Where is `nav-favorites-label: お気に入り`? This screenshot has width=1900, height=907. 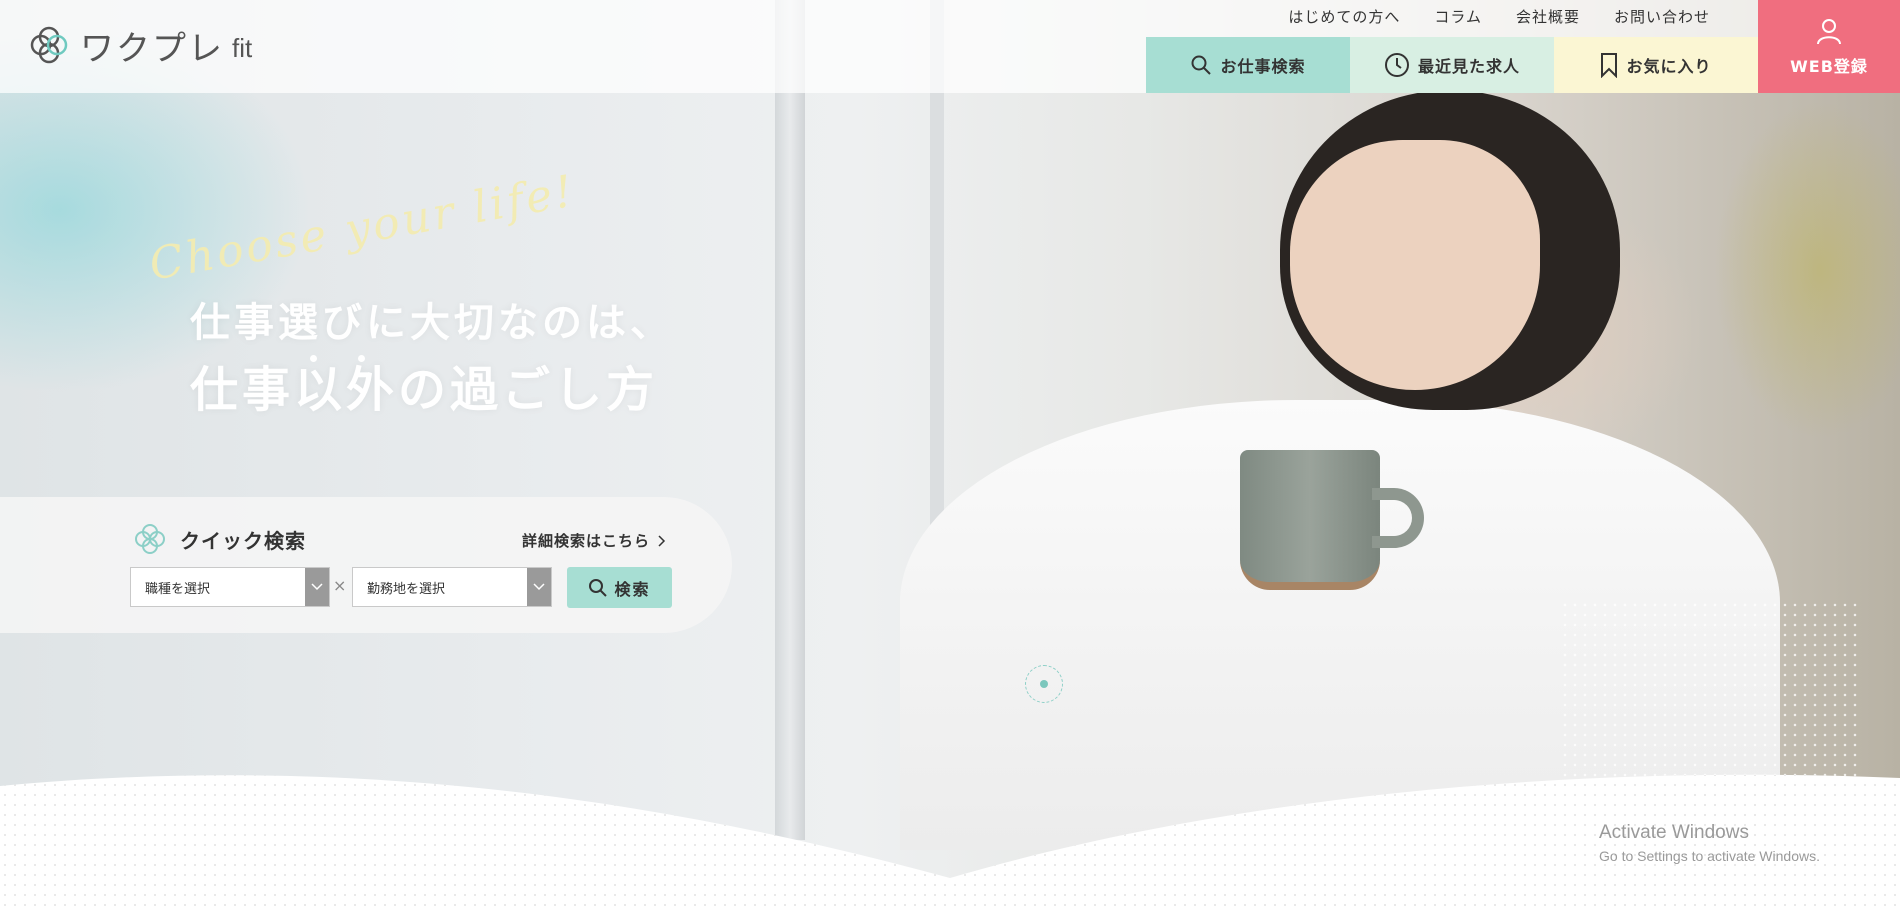
nav-favorites-label: お気に入り is located at coordinates (1669, 66).